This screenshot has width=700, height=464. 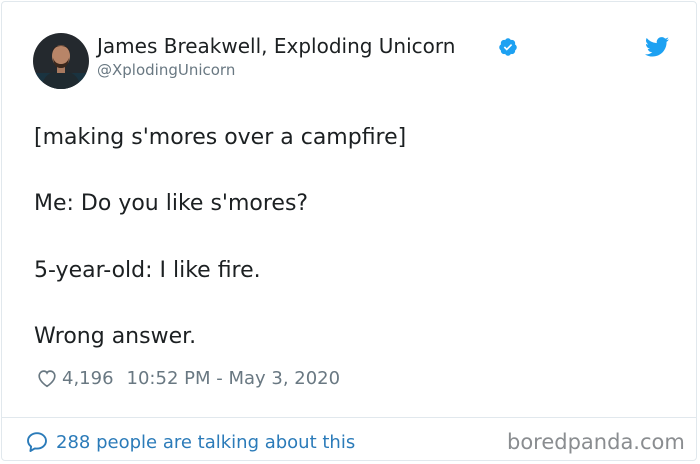 I want to click on avatar, so click(x=61, y=61).